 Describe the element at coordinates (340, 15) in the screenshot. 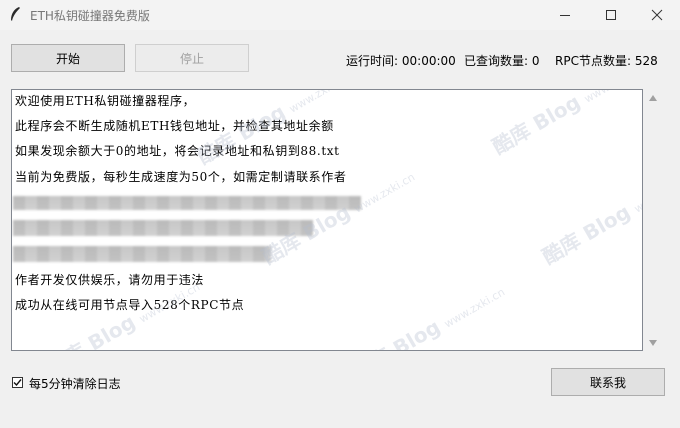

I see `title-bar: ETH私钥碰撞器免费版` at that location.